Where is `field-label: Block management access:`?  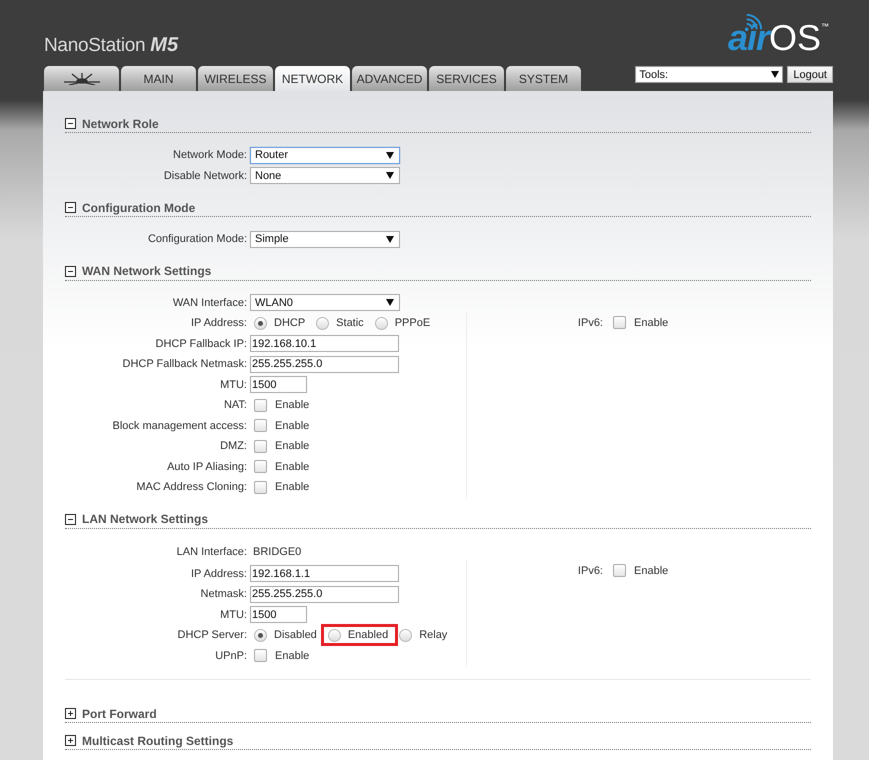
field-label: Block management access: is located at coordinates (179, 426).